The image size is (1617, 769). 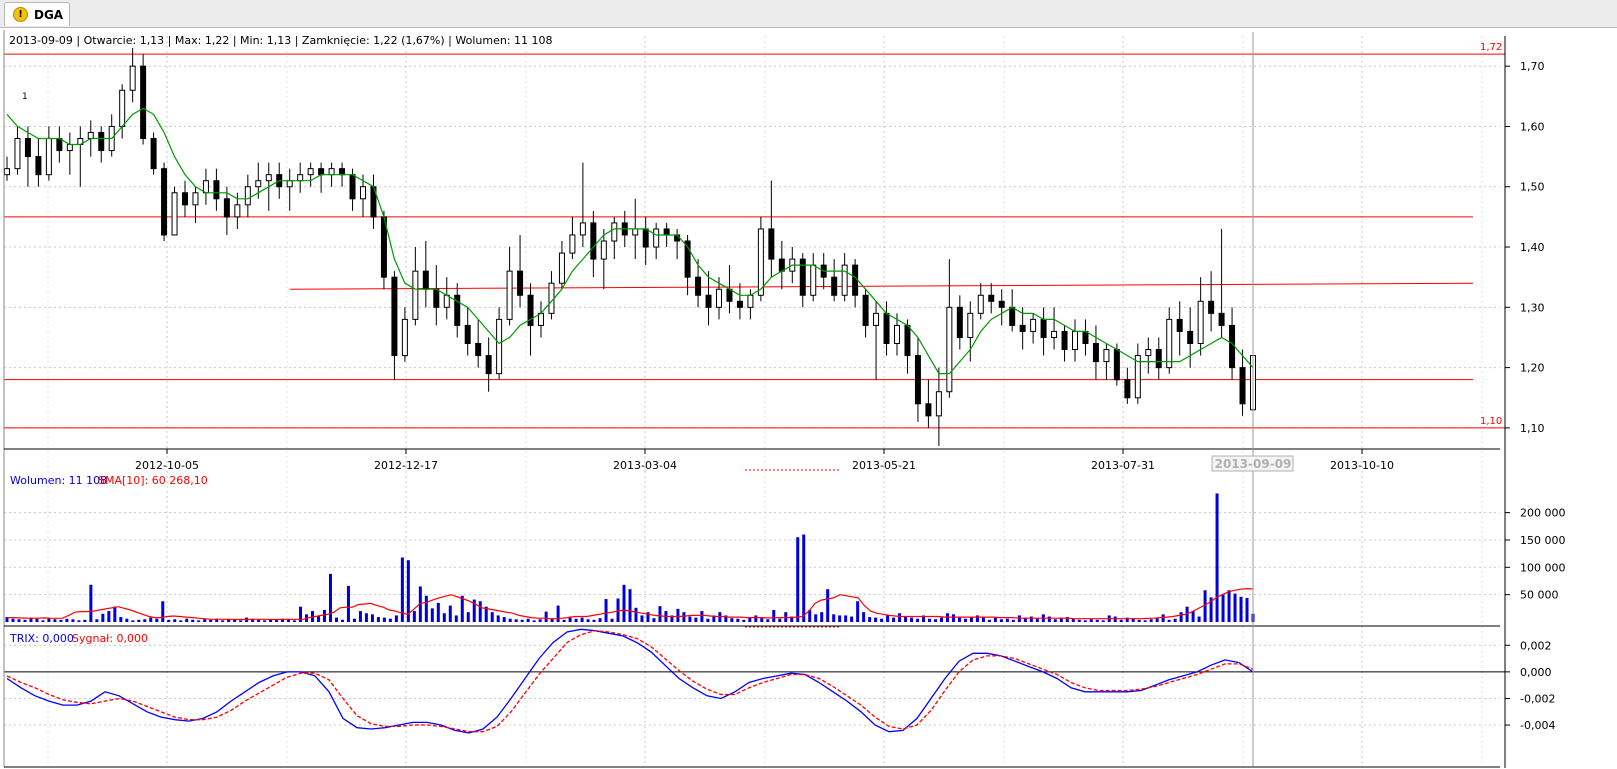 I want to click on volume-tick-label: 100 000, so click(x=1543, y=567).